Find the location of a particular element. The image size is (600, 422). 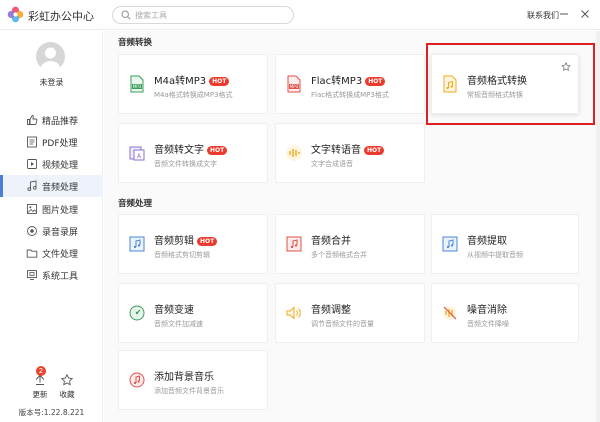

sidebar-item-label: 文件处理 is located at coordinates (60, 255).